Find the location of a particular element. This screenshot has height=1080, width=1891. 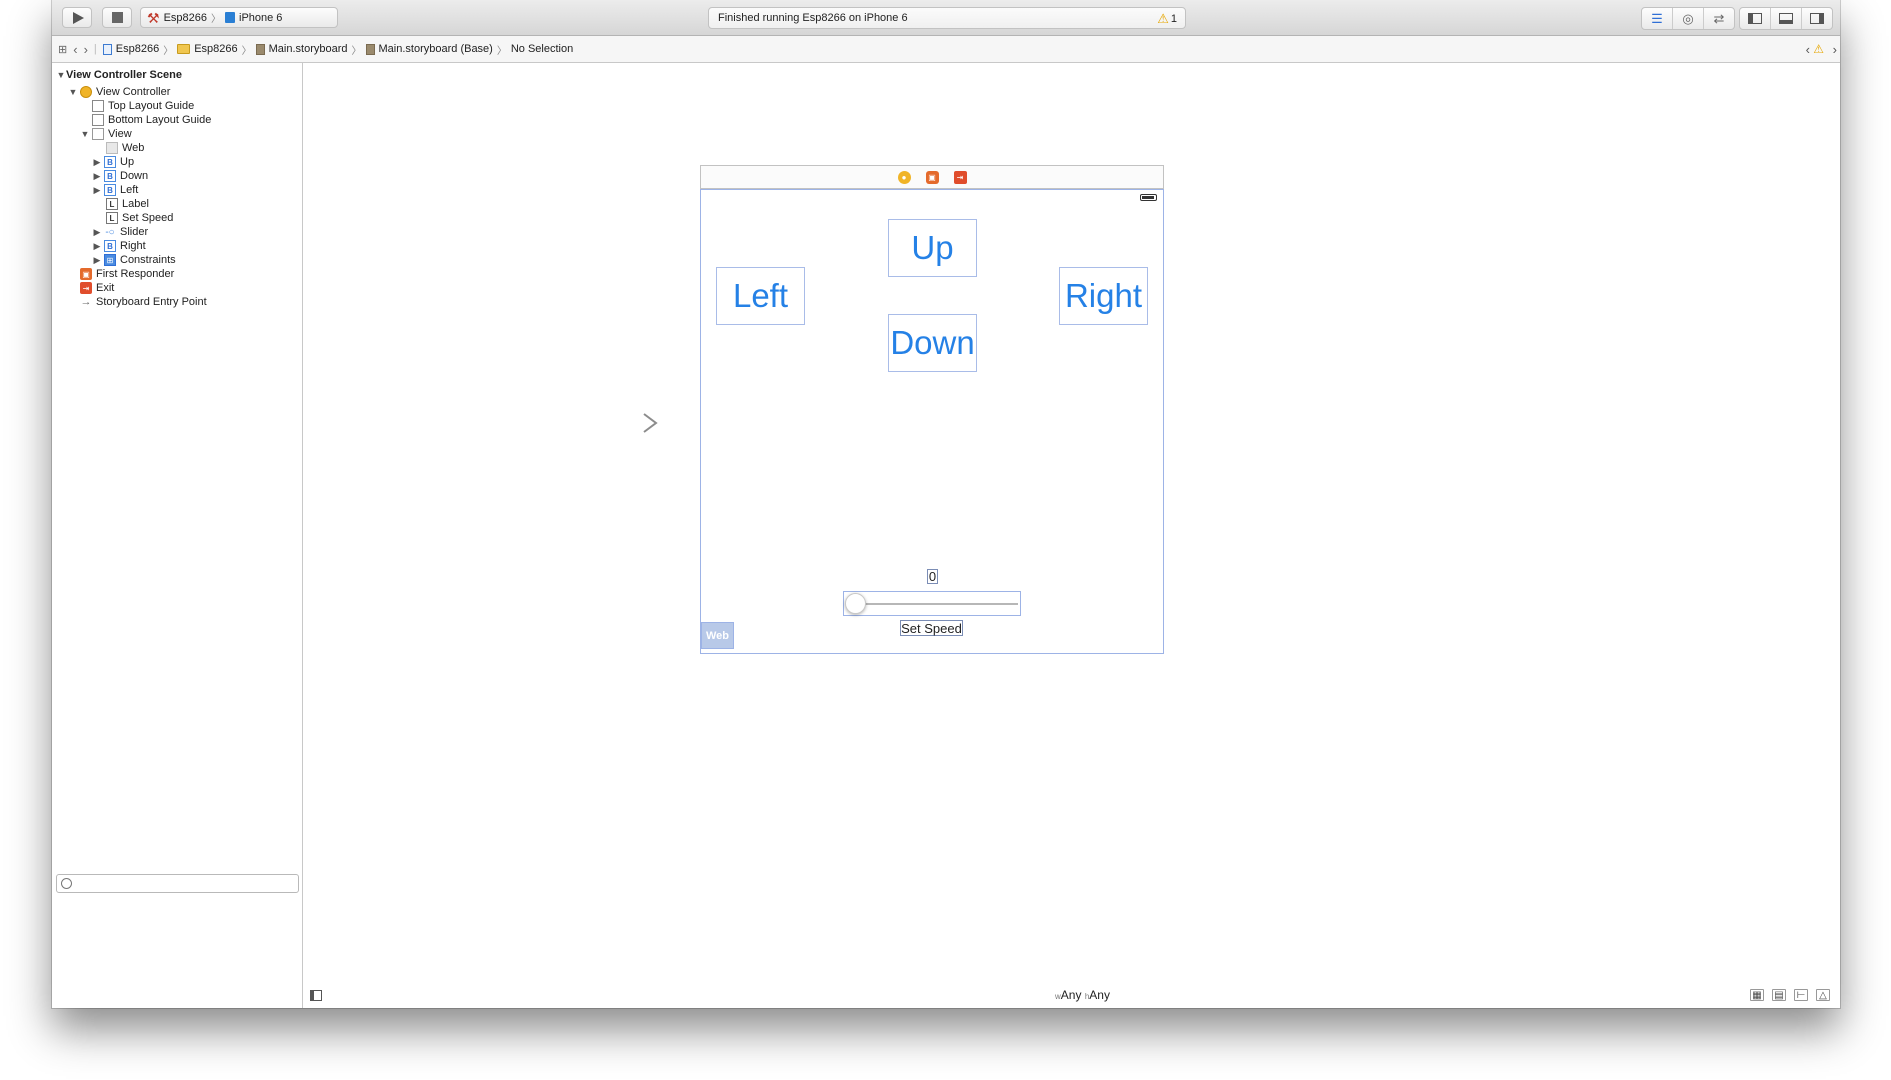

up-button: Up is located at coordinates (932, 248).